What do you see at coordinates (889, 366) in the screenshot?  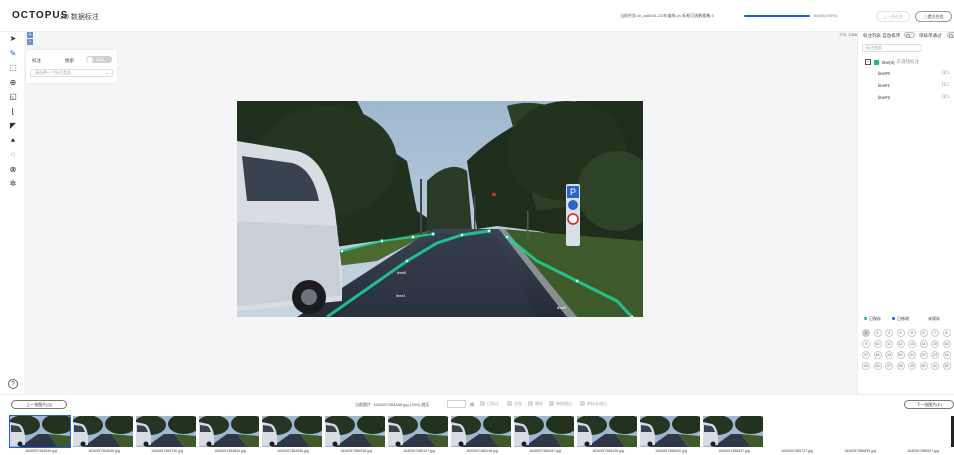 I see `page-number-button: 27` at bounding box center [889, 366].